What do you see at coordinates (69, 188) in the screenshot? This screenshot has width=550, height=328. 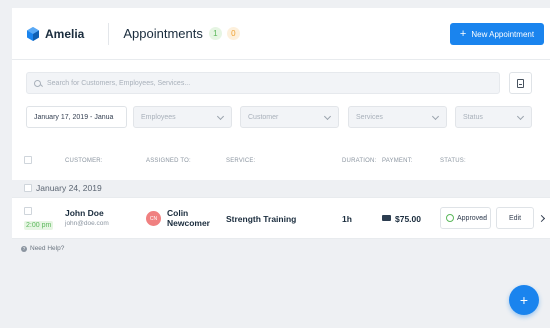 I see `date-group-label: January 24, 2019` at bounding box center [69, 188].